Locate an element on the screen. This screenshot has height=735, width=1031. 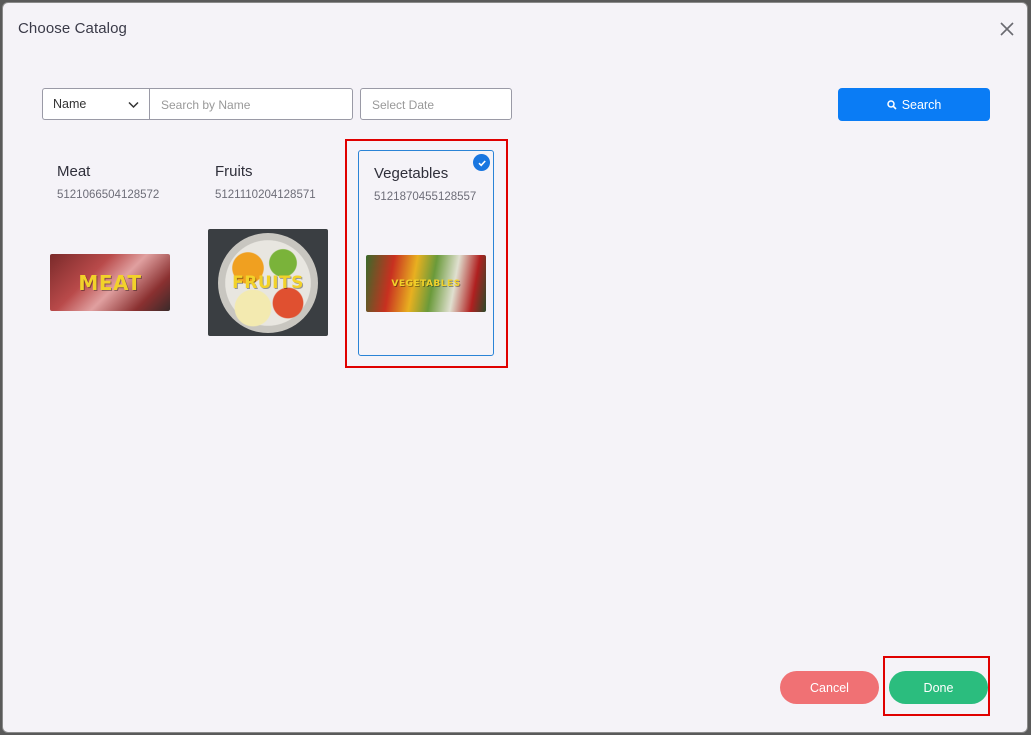
vegetables-image: VEGETABLES is located at coordinates (426, 283).